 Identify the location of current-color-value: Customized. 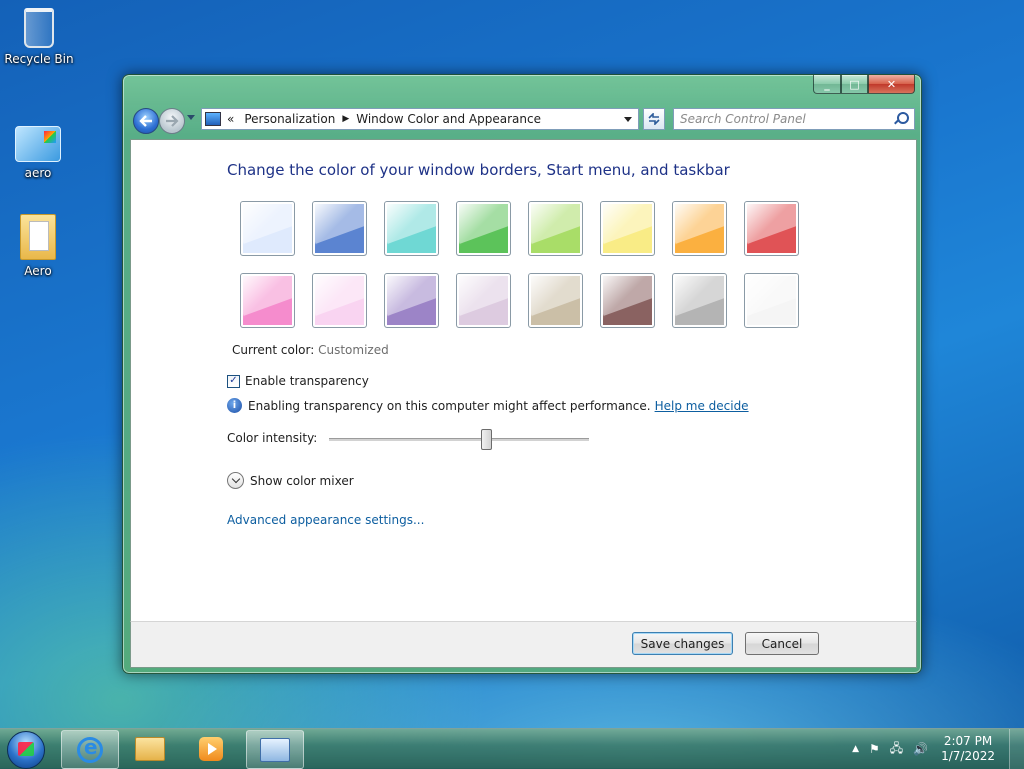
(353, 350).